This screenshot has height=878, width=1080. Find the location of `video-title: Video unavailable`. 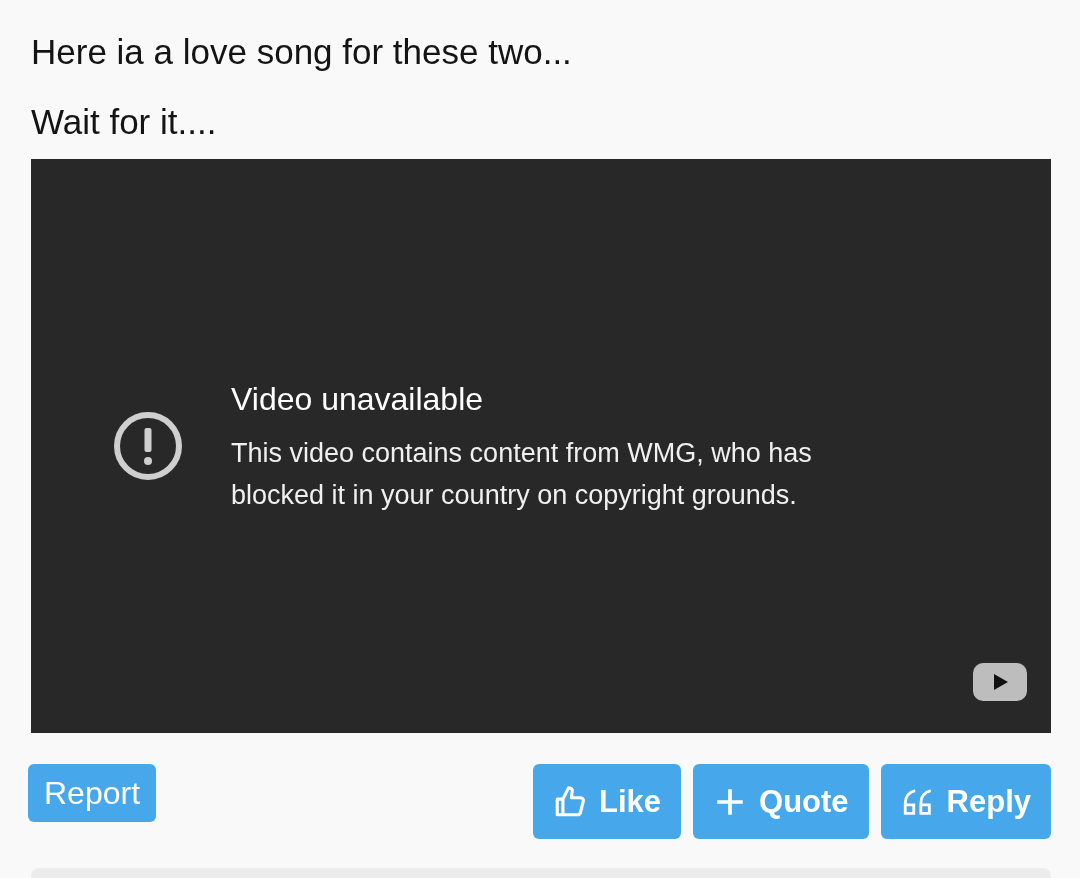

video-title: Video unavailable is located at coordinates (358, 399).